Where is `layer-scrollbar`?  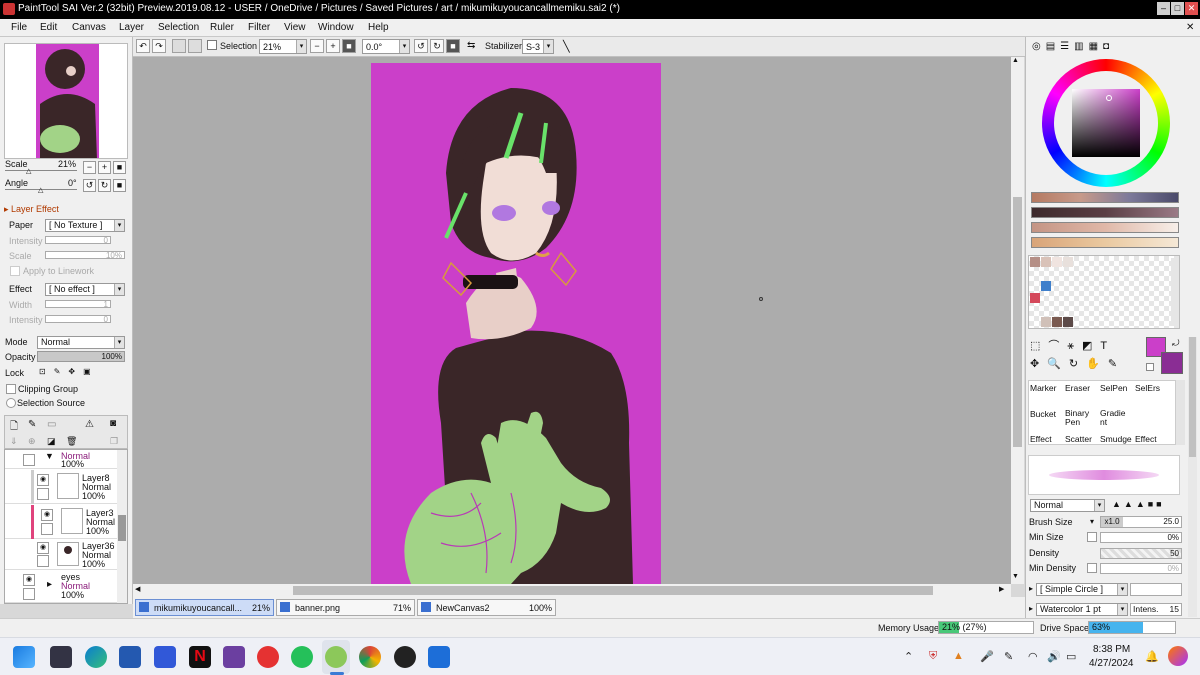 layer-scrollbar is located at coordinates (122, 526).